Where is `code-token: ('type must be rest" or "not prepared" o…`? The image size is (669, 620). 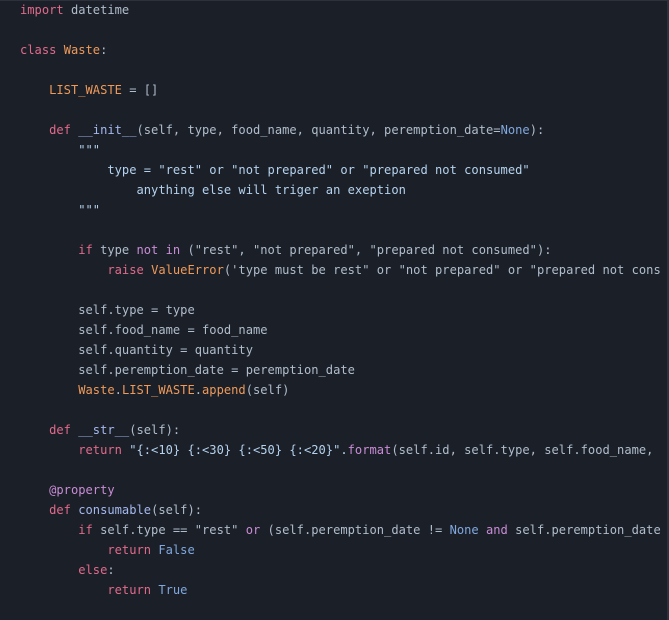
code-token: ('type must be rest" or "not prepared" o… is located at coordinates (442, 270).